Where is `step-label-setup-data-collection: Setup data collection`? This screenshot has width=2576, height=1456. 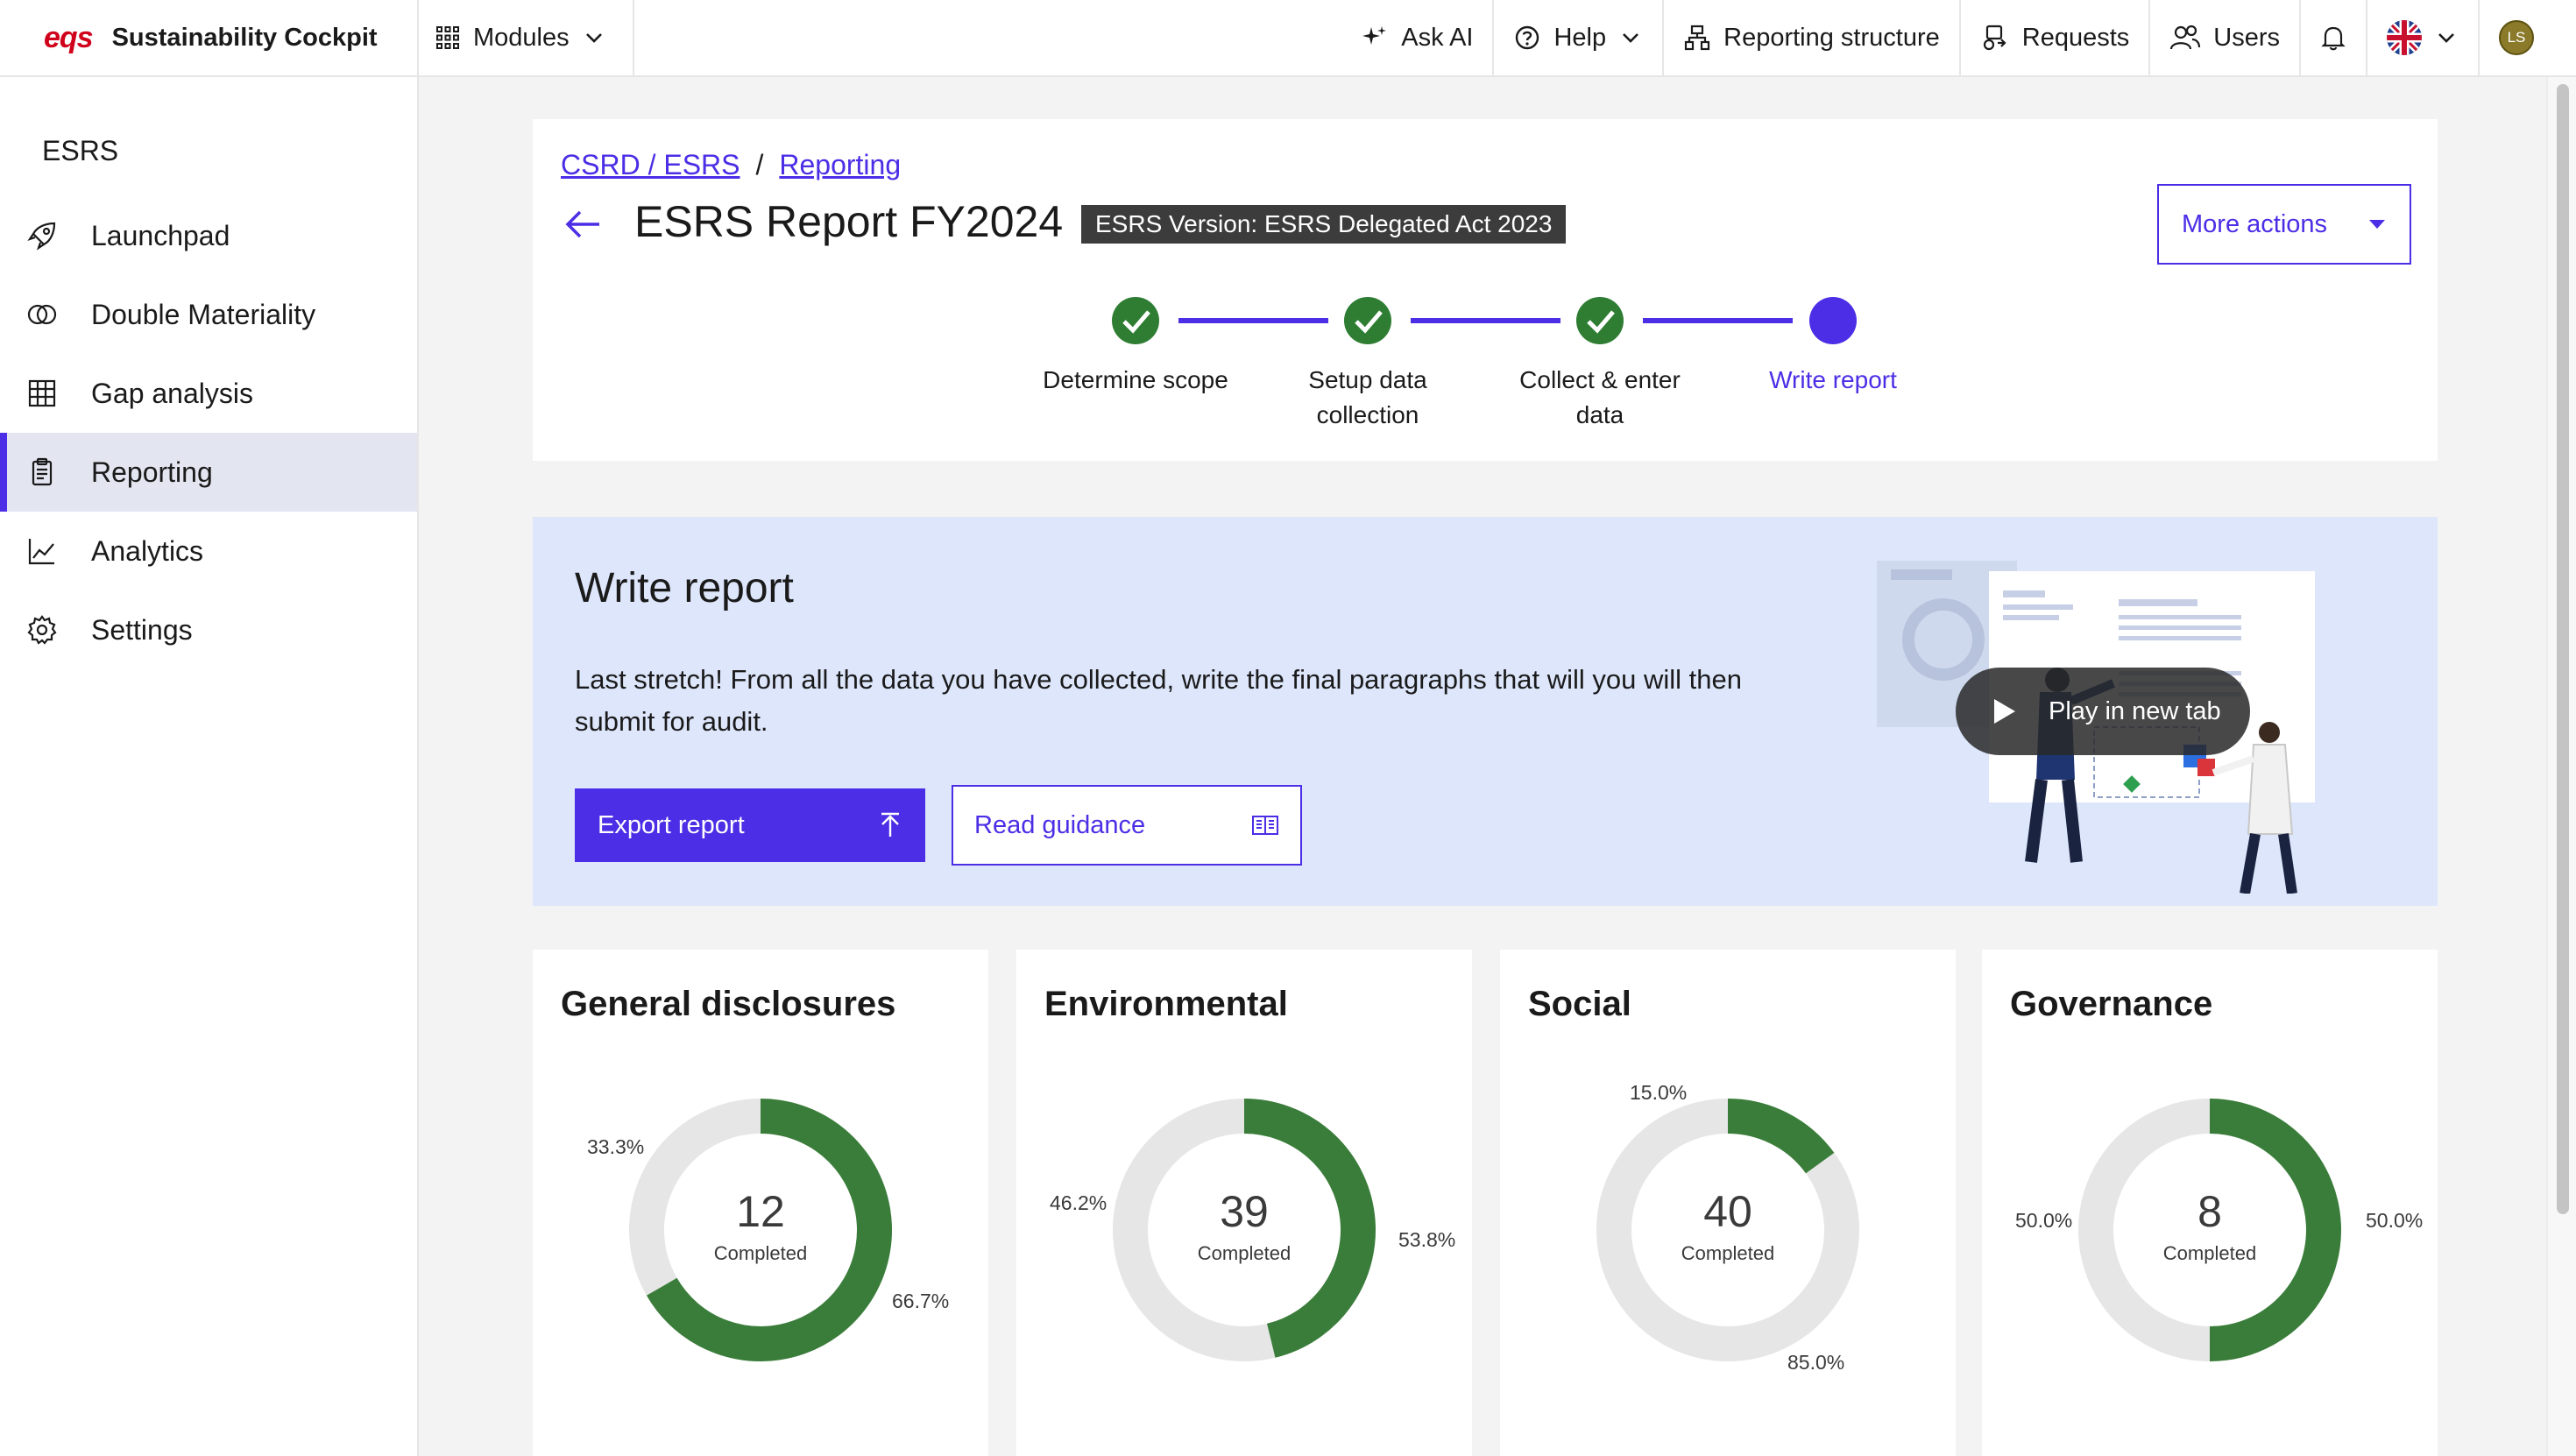
step-label-setup-data-collection: Setup data collection is located at coordinates (1368, 398).